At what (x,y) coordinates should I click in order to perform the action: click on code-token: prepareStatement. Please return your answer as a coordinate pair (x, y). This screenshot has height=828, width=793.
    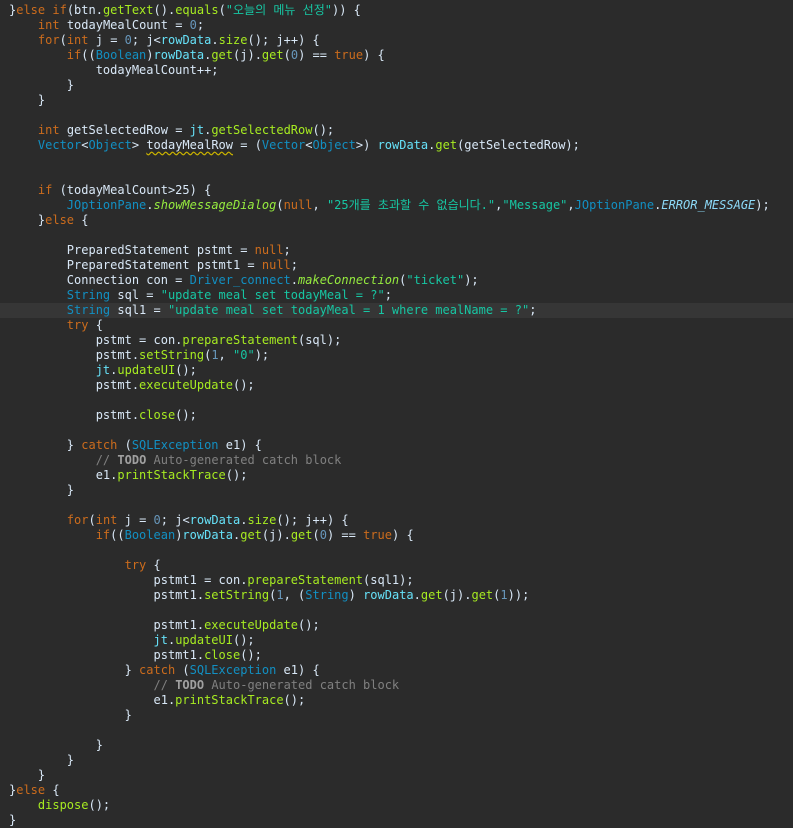
    Looking at the image, I should click on (305, 580).